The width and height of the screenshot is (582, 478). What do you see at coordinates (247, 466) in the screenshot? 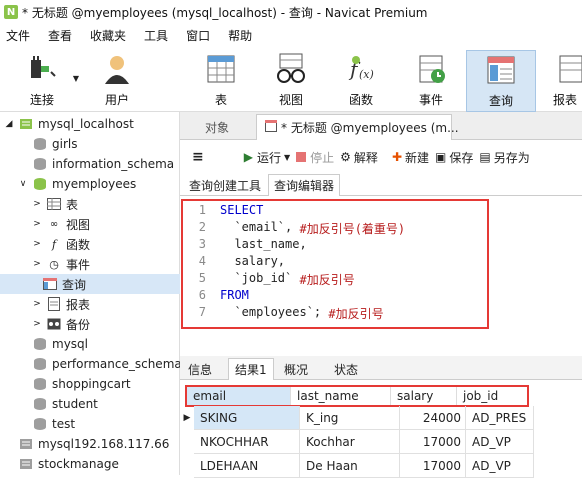
I see `cell-email: LDEHAAN` at bounding box center [247, 466].